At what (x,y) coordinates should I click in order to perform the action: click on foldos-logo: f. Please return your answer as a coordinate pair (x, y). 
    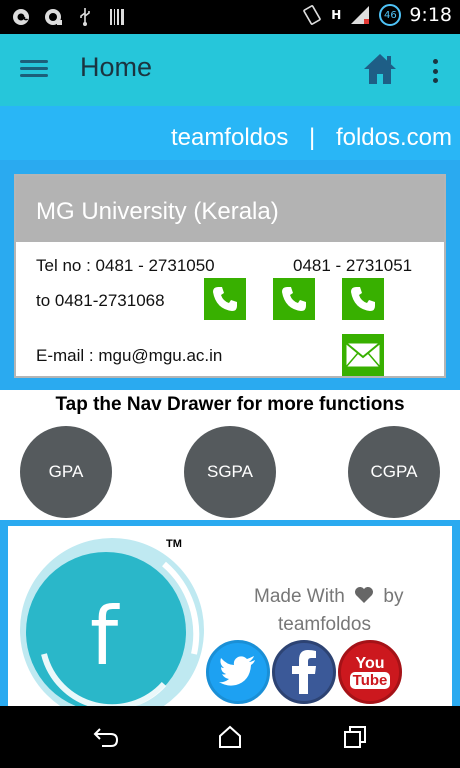
    Looking at the image, I should click on (114, 620).